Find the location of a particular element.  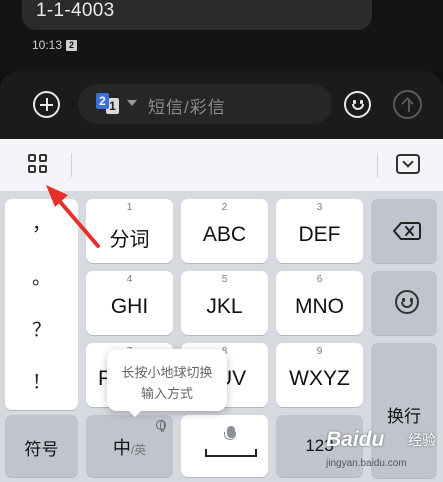

watermark-brand: Baidu is located at coordinates (355, 439).